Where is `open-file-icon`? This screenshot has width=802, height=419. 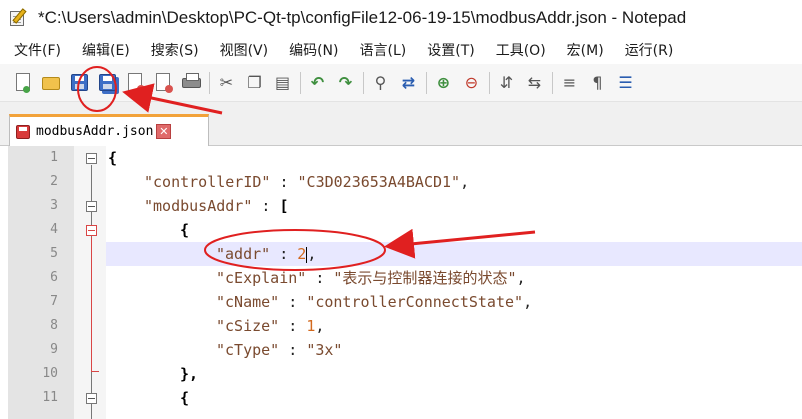
open-file-icon is located at coordinates (51, 82).